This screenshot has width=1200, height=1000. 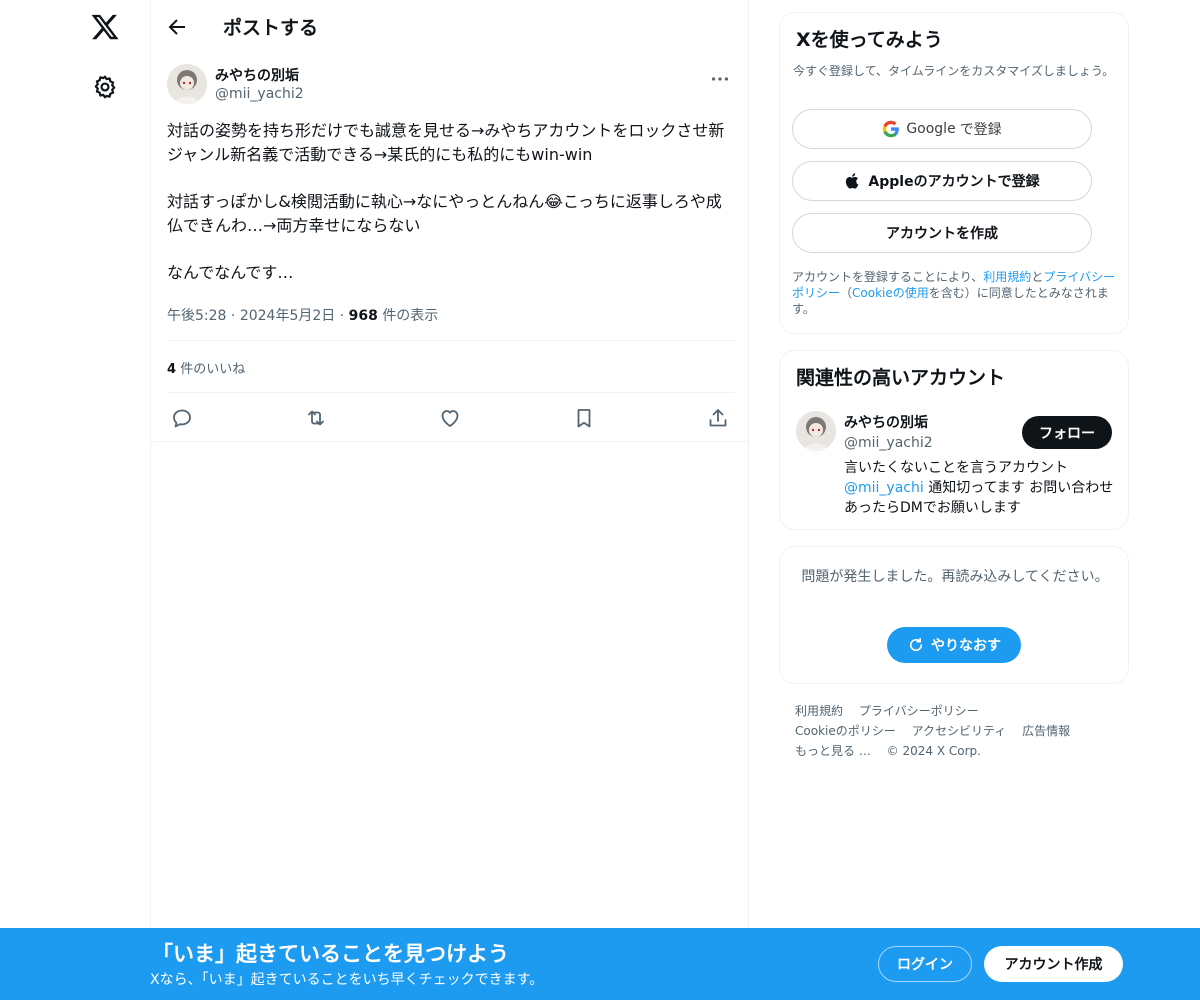 I want to click on repost-icon, so click(x=316, y=418).